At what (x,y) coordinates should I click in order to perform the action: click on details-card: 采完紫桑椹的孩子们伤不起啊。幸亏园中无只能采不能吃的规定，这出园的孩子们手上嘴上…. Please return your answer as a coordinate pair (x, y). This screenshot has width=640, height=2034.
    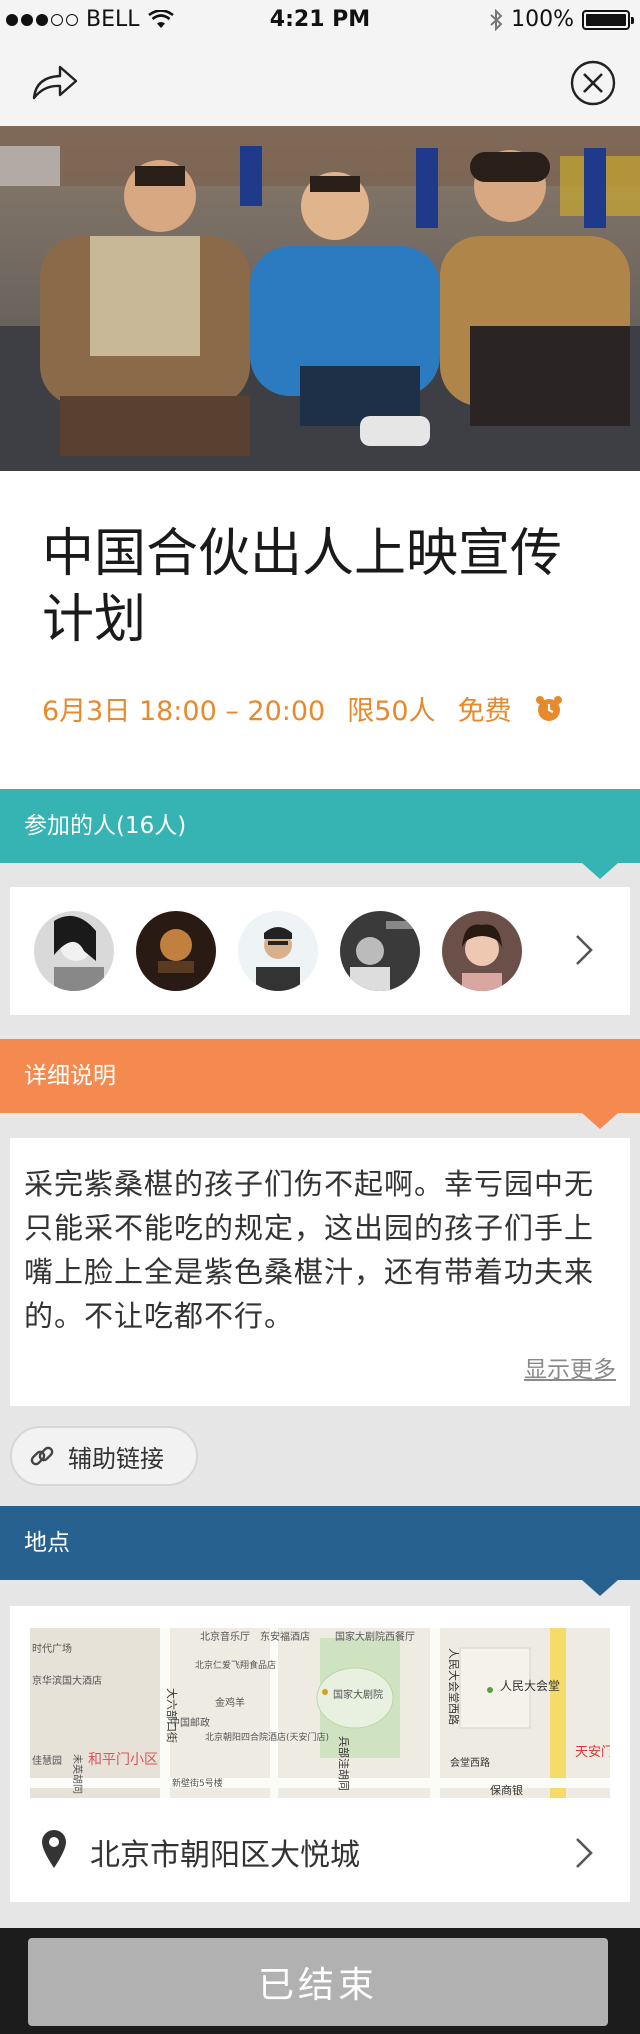
    Looking at the image, I should click on (320, 1272).